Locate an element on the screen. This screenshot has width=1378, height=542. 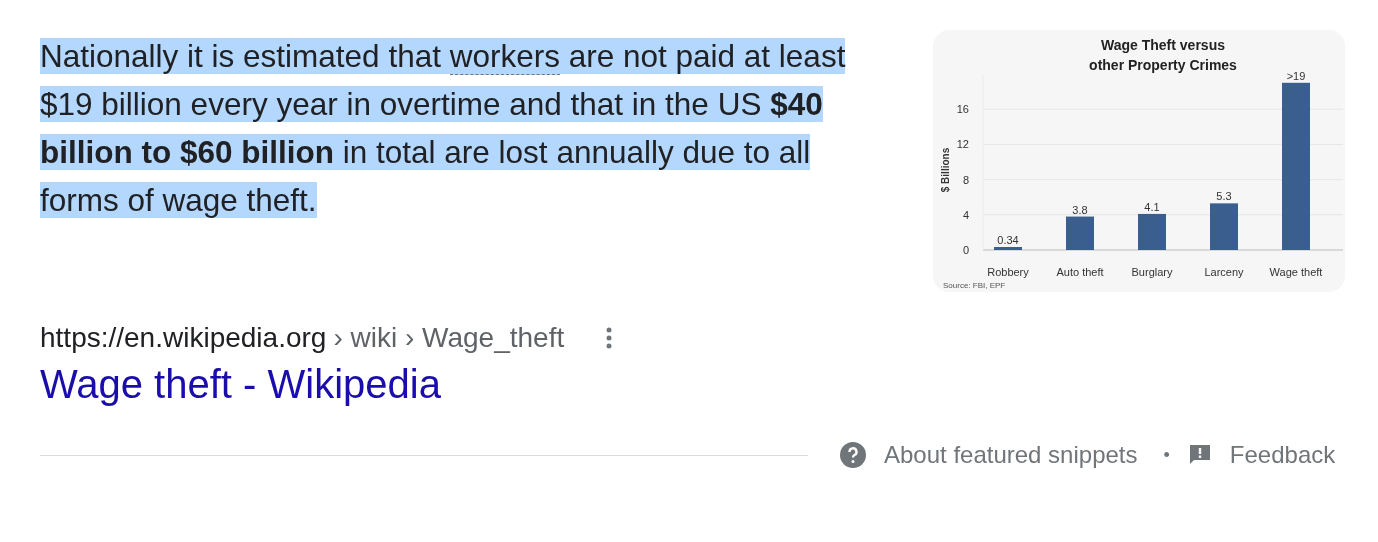
feedback-link: Feedback is located at coordinates (1282, 455).